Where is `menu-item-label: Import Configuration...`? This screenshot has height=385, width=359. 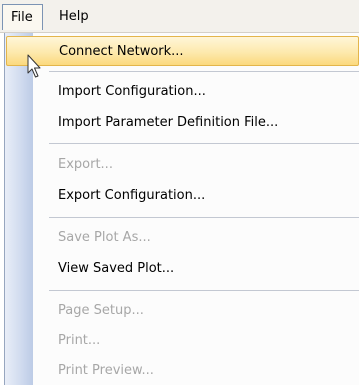 menu-item-label: Import Configuration... is located at coordinates (132, 91).